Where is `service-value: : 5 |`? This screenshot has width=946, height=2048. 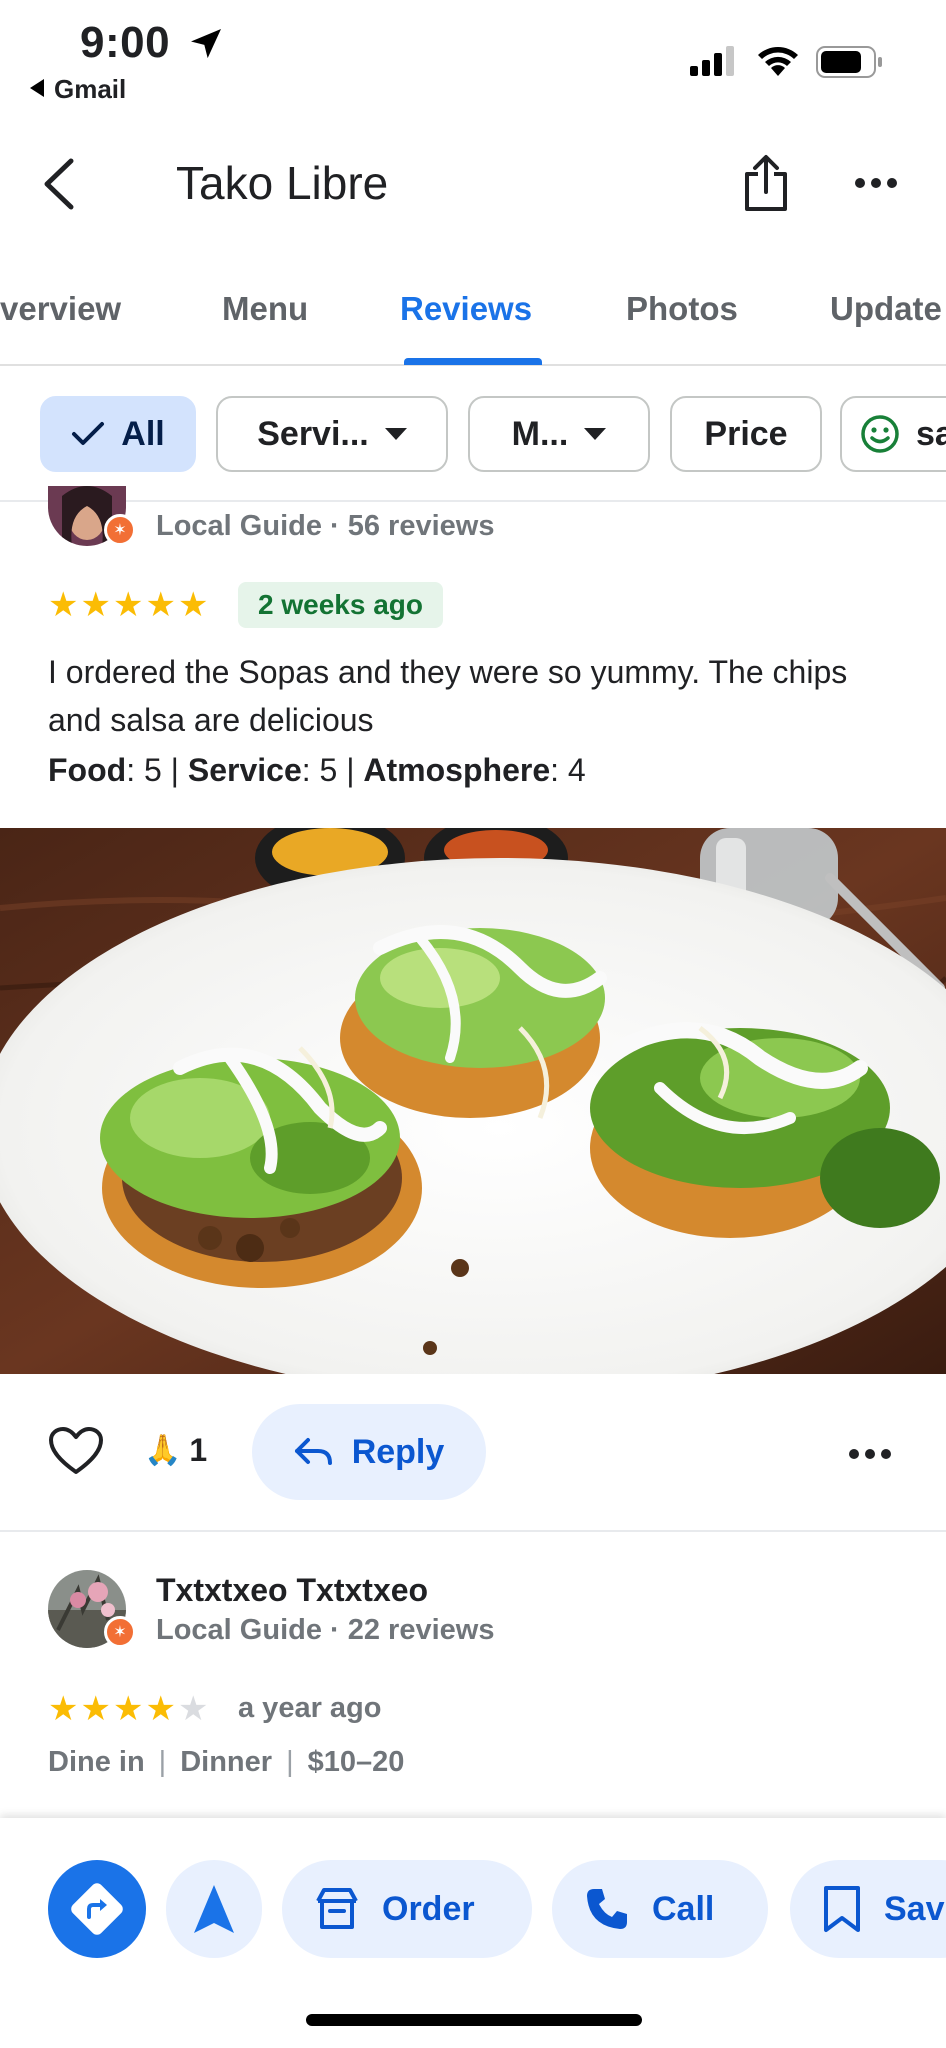
service-value: : 5 | is located at coordinates (332, 770).